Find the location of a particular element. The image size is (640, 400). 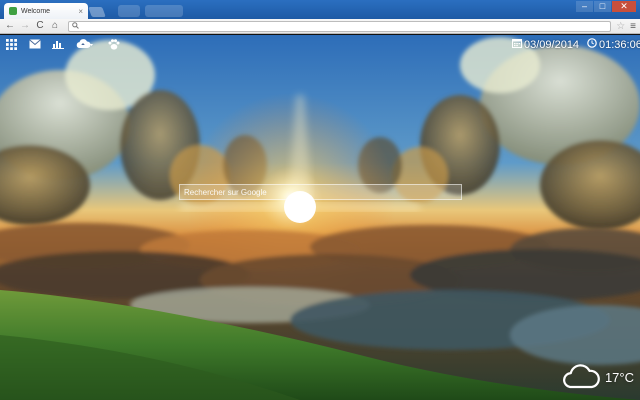

url-input is located at coordinates (343, 26).